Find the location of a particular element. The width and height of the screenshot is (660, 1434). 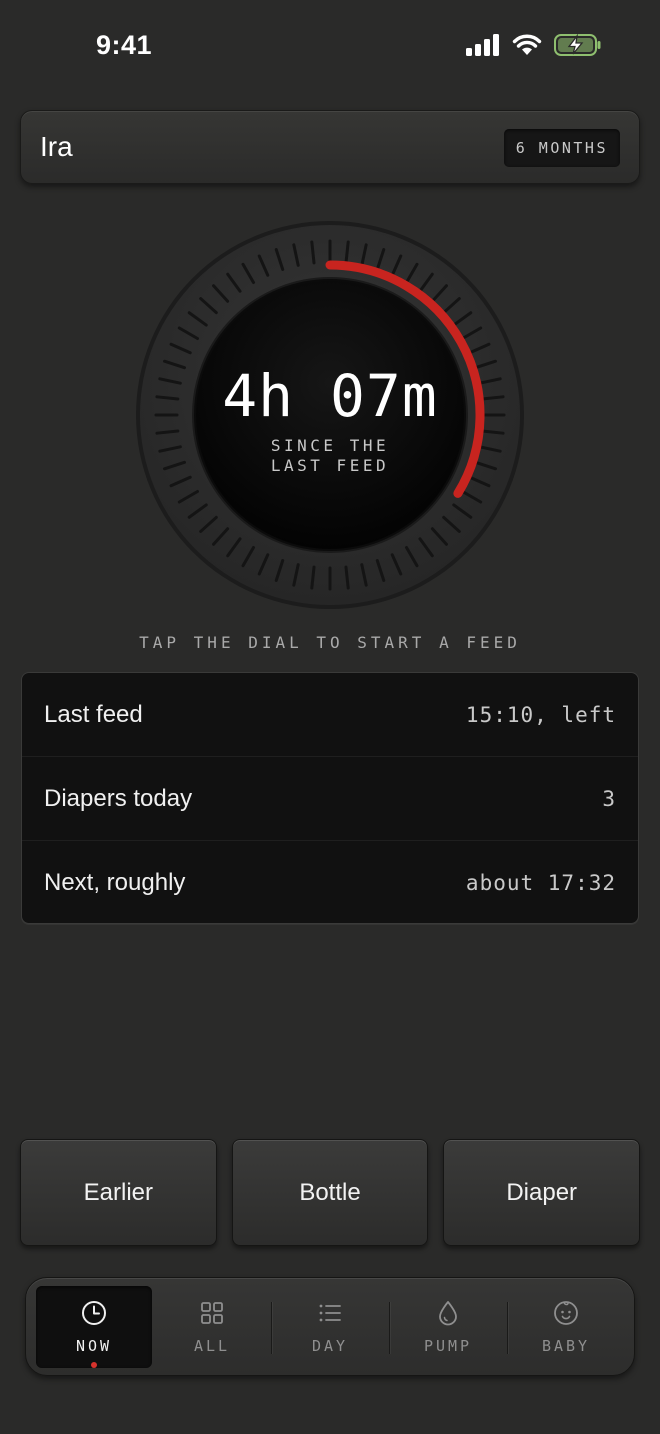

status-icons is located at coordinates (534, 45).